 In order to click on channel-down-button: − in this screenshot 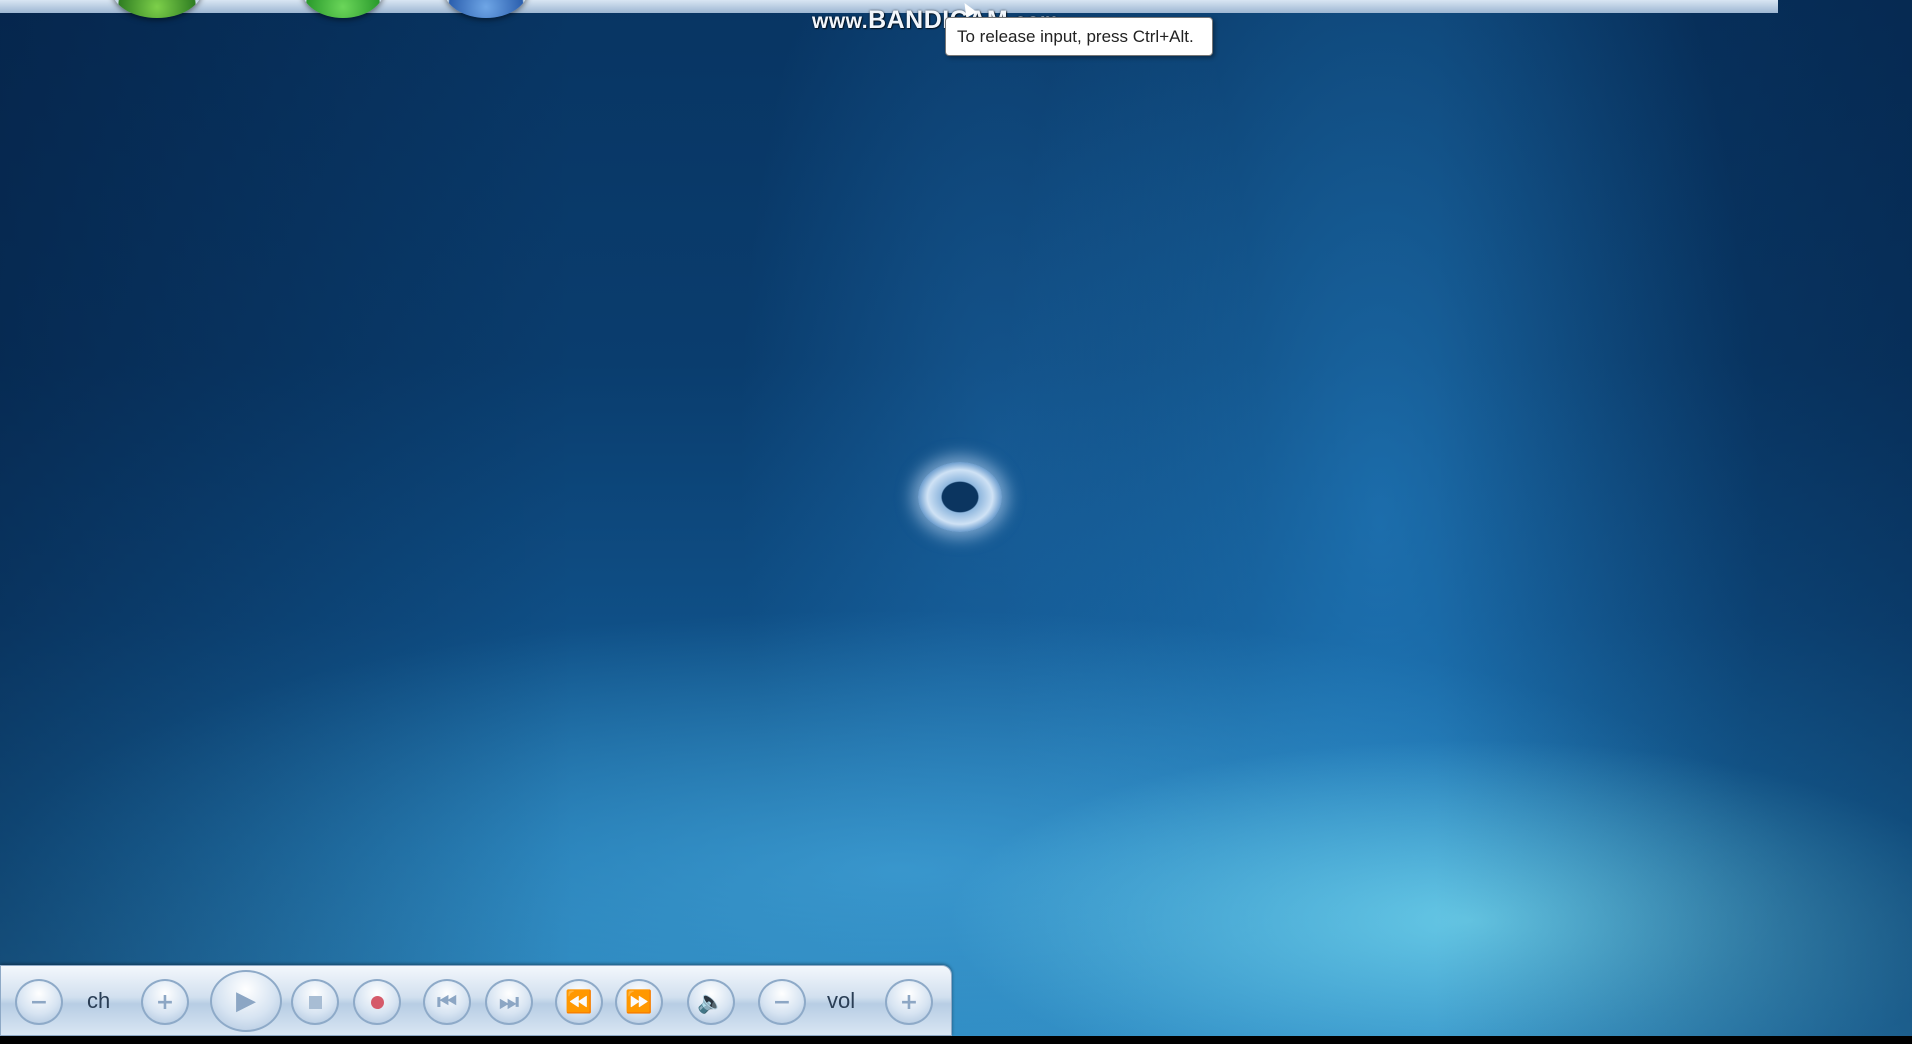, I will do `click(39, 1002)`.